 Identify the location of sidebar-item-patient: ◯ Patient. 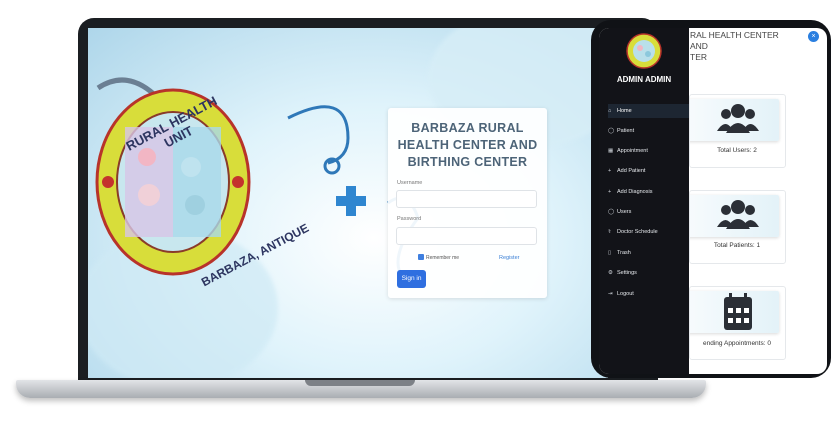
(648, 131).